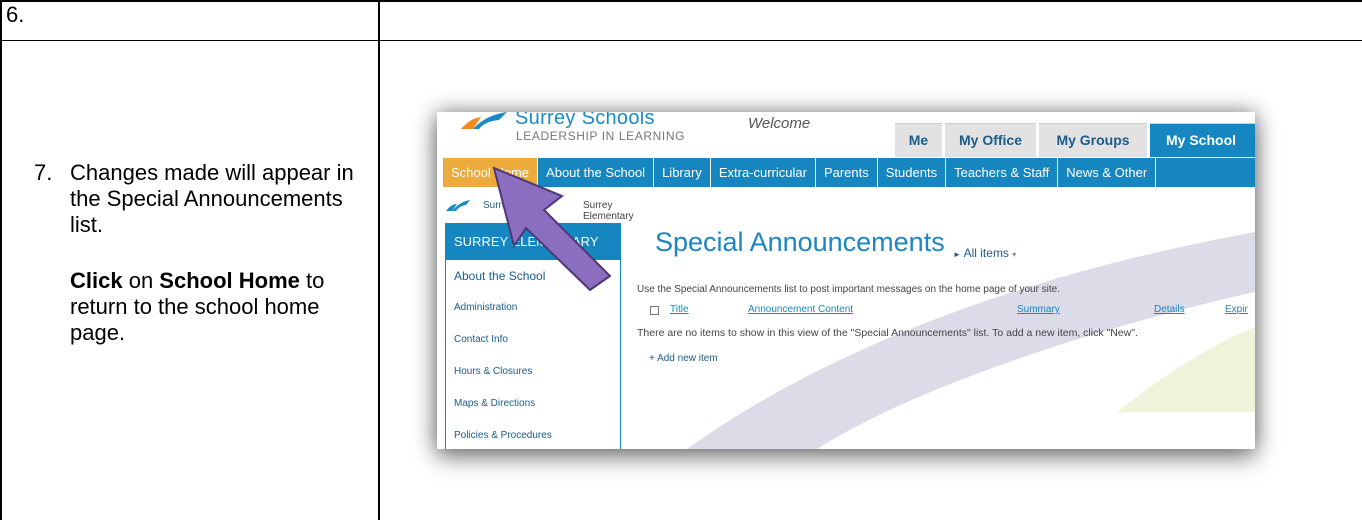 The height and width of the screenshot is (520, 1362). I want to click on nav-parents: Parents, so click(847, 172).